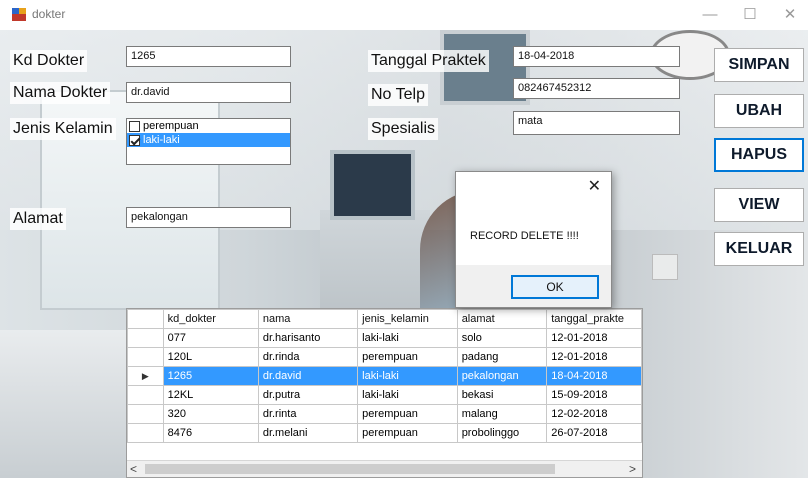 This screenshot has height=478, width=808. What do you see at coordinates (19, 14) in the screenshot?
I see `app-icon` at bounding box center [19, 14].